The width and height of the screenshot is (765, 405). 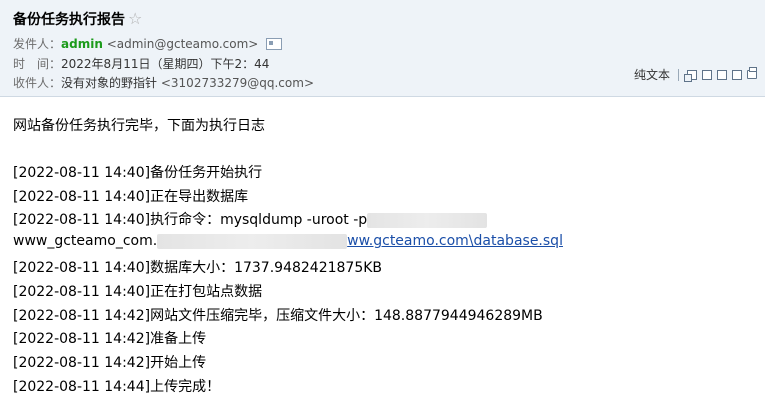 I want to click on mail-toolbar: 纯文本, so click(x=695, y=74).